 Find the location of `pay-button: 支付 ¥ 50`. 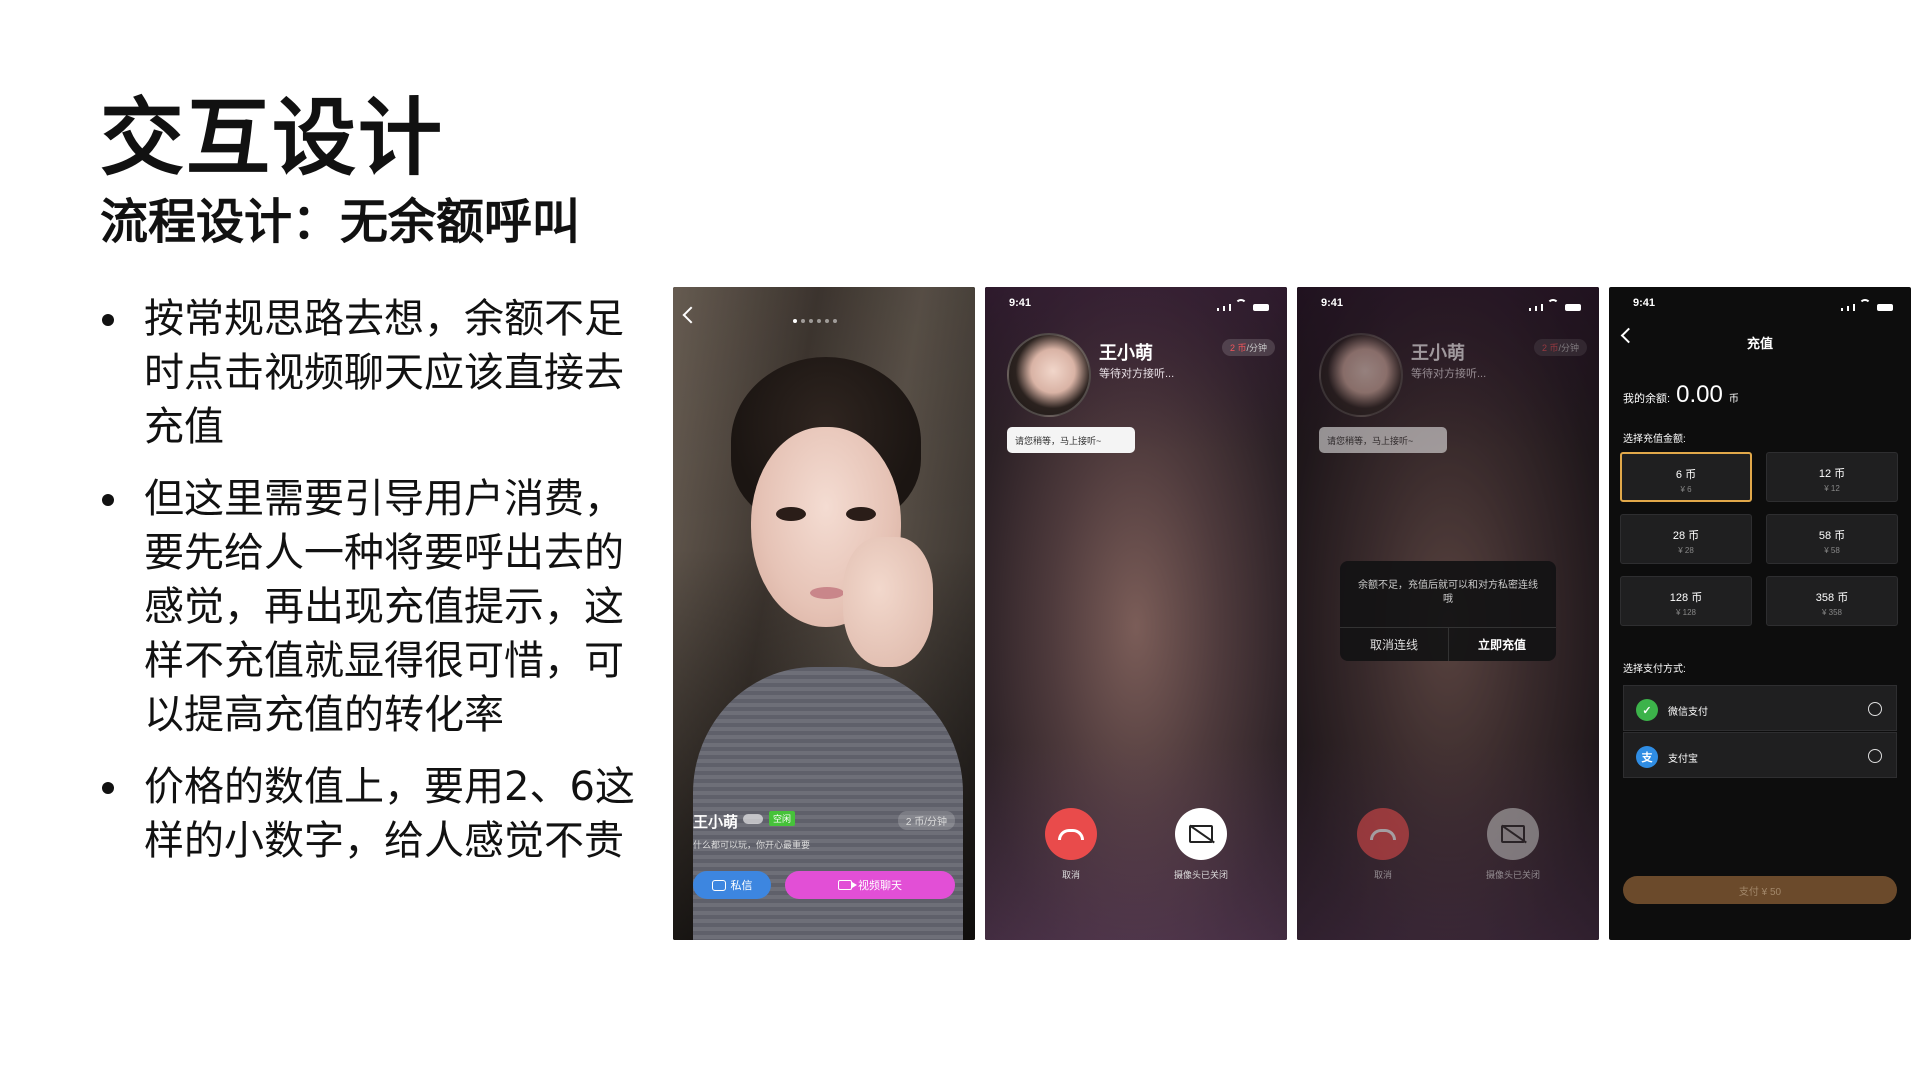

pay-button: 支付 ¥ 50 is located at coordinates (1760, 890).